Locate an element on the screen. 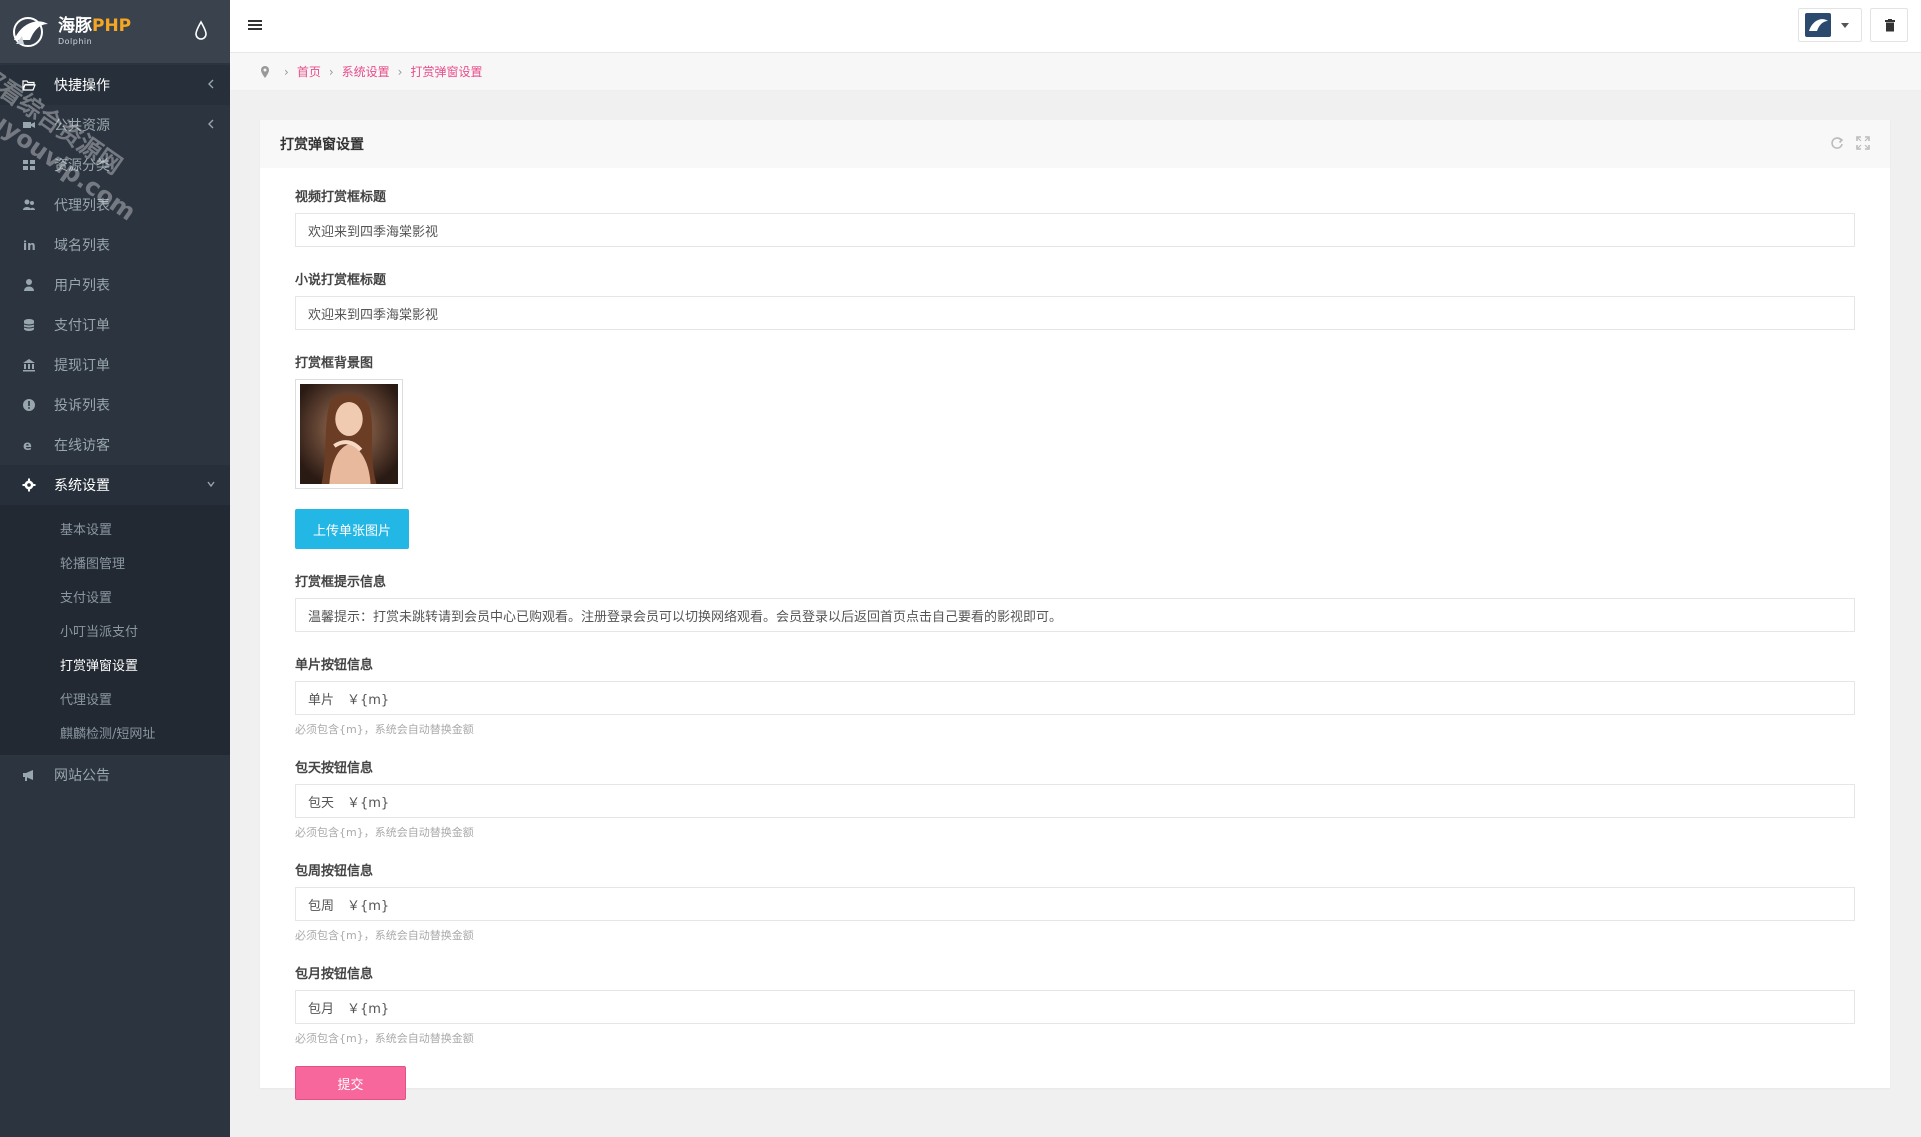 Image resolution: width=1921 pixels, height=1137 pixels. sidebar-nav-bottom: 网站公告 is located at coordinates (115, 775).